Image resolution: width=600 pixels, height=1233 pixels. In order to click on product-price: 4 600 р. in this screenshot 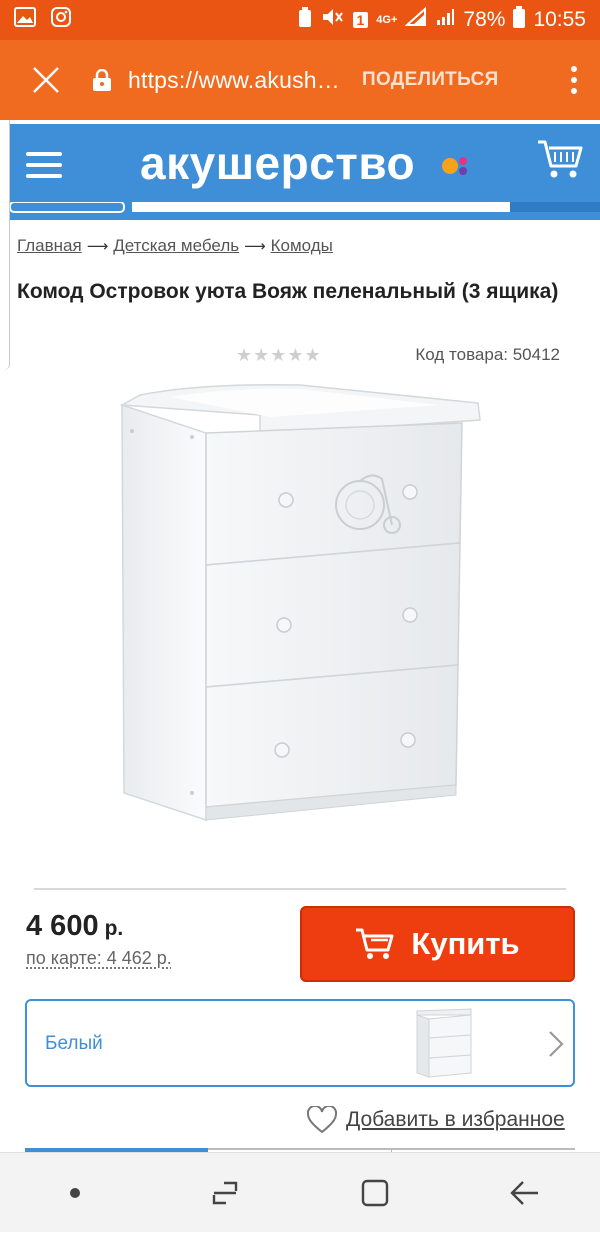, I will do `click(74, 926)`.